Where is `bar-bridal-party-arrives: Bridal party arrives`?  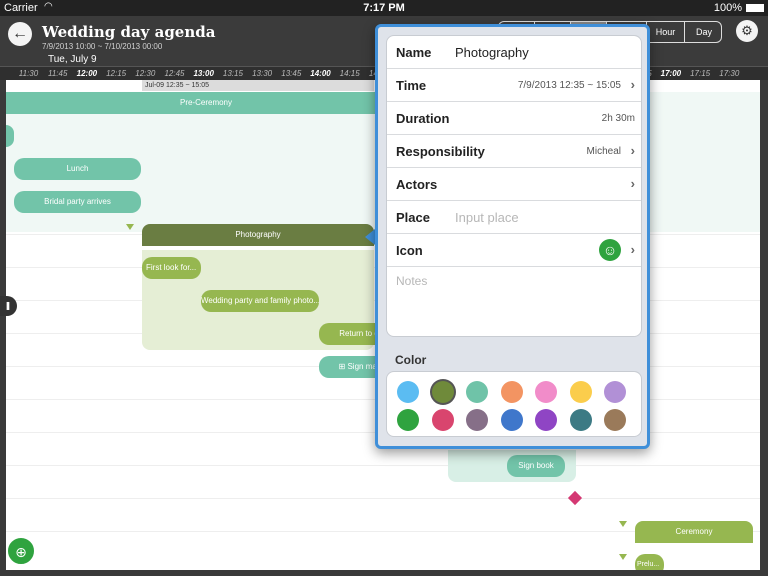 bar-bridal-party-arrives: Bridal party arrives is located at coordinates (77, 202).